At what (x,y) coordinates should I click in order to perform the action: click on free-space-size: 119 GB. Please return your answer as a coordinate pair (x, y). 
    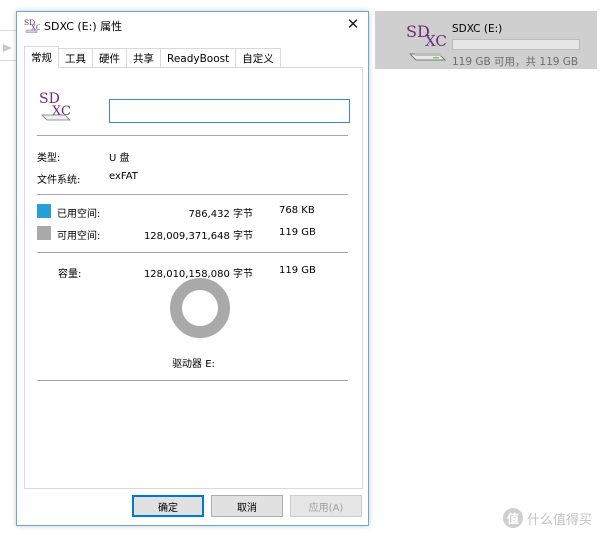
    Looking at the image, I should click on (297, 232).